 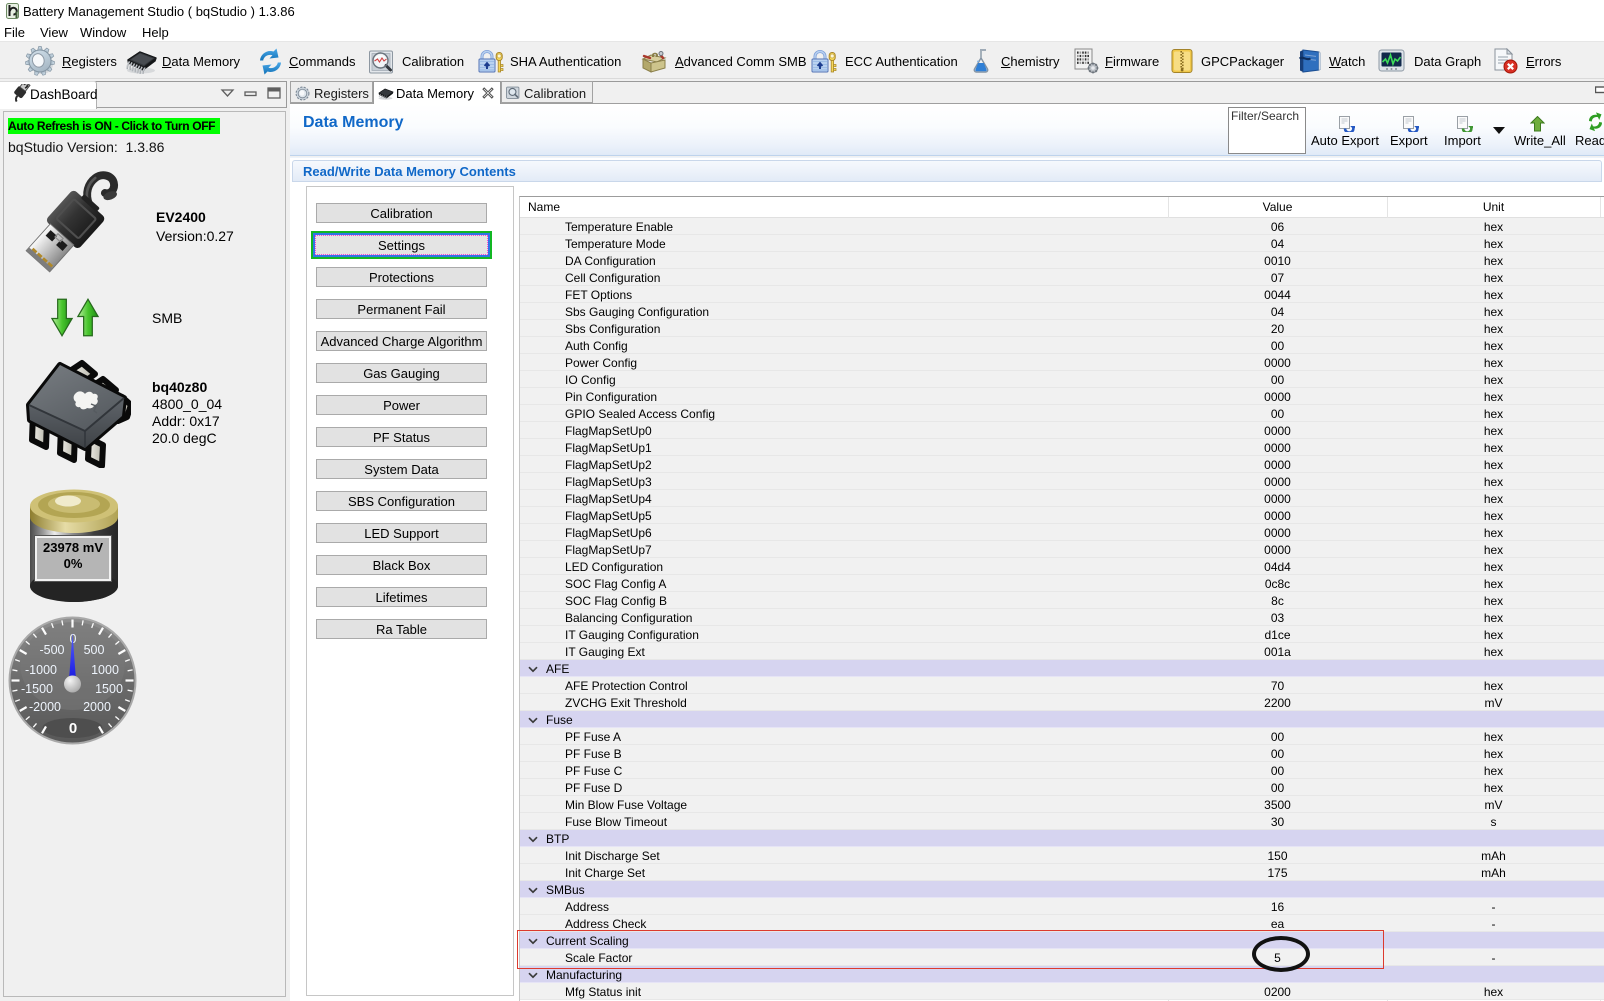 What do you see at coordinates (109, 689) in the screenshot?
I see `svg-text: 1500` at bounding box center [109, 689].